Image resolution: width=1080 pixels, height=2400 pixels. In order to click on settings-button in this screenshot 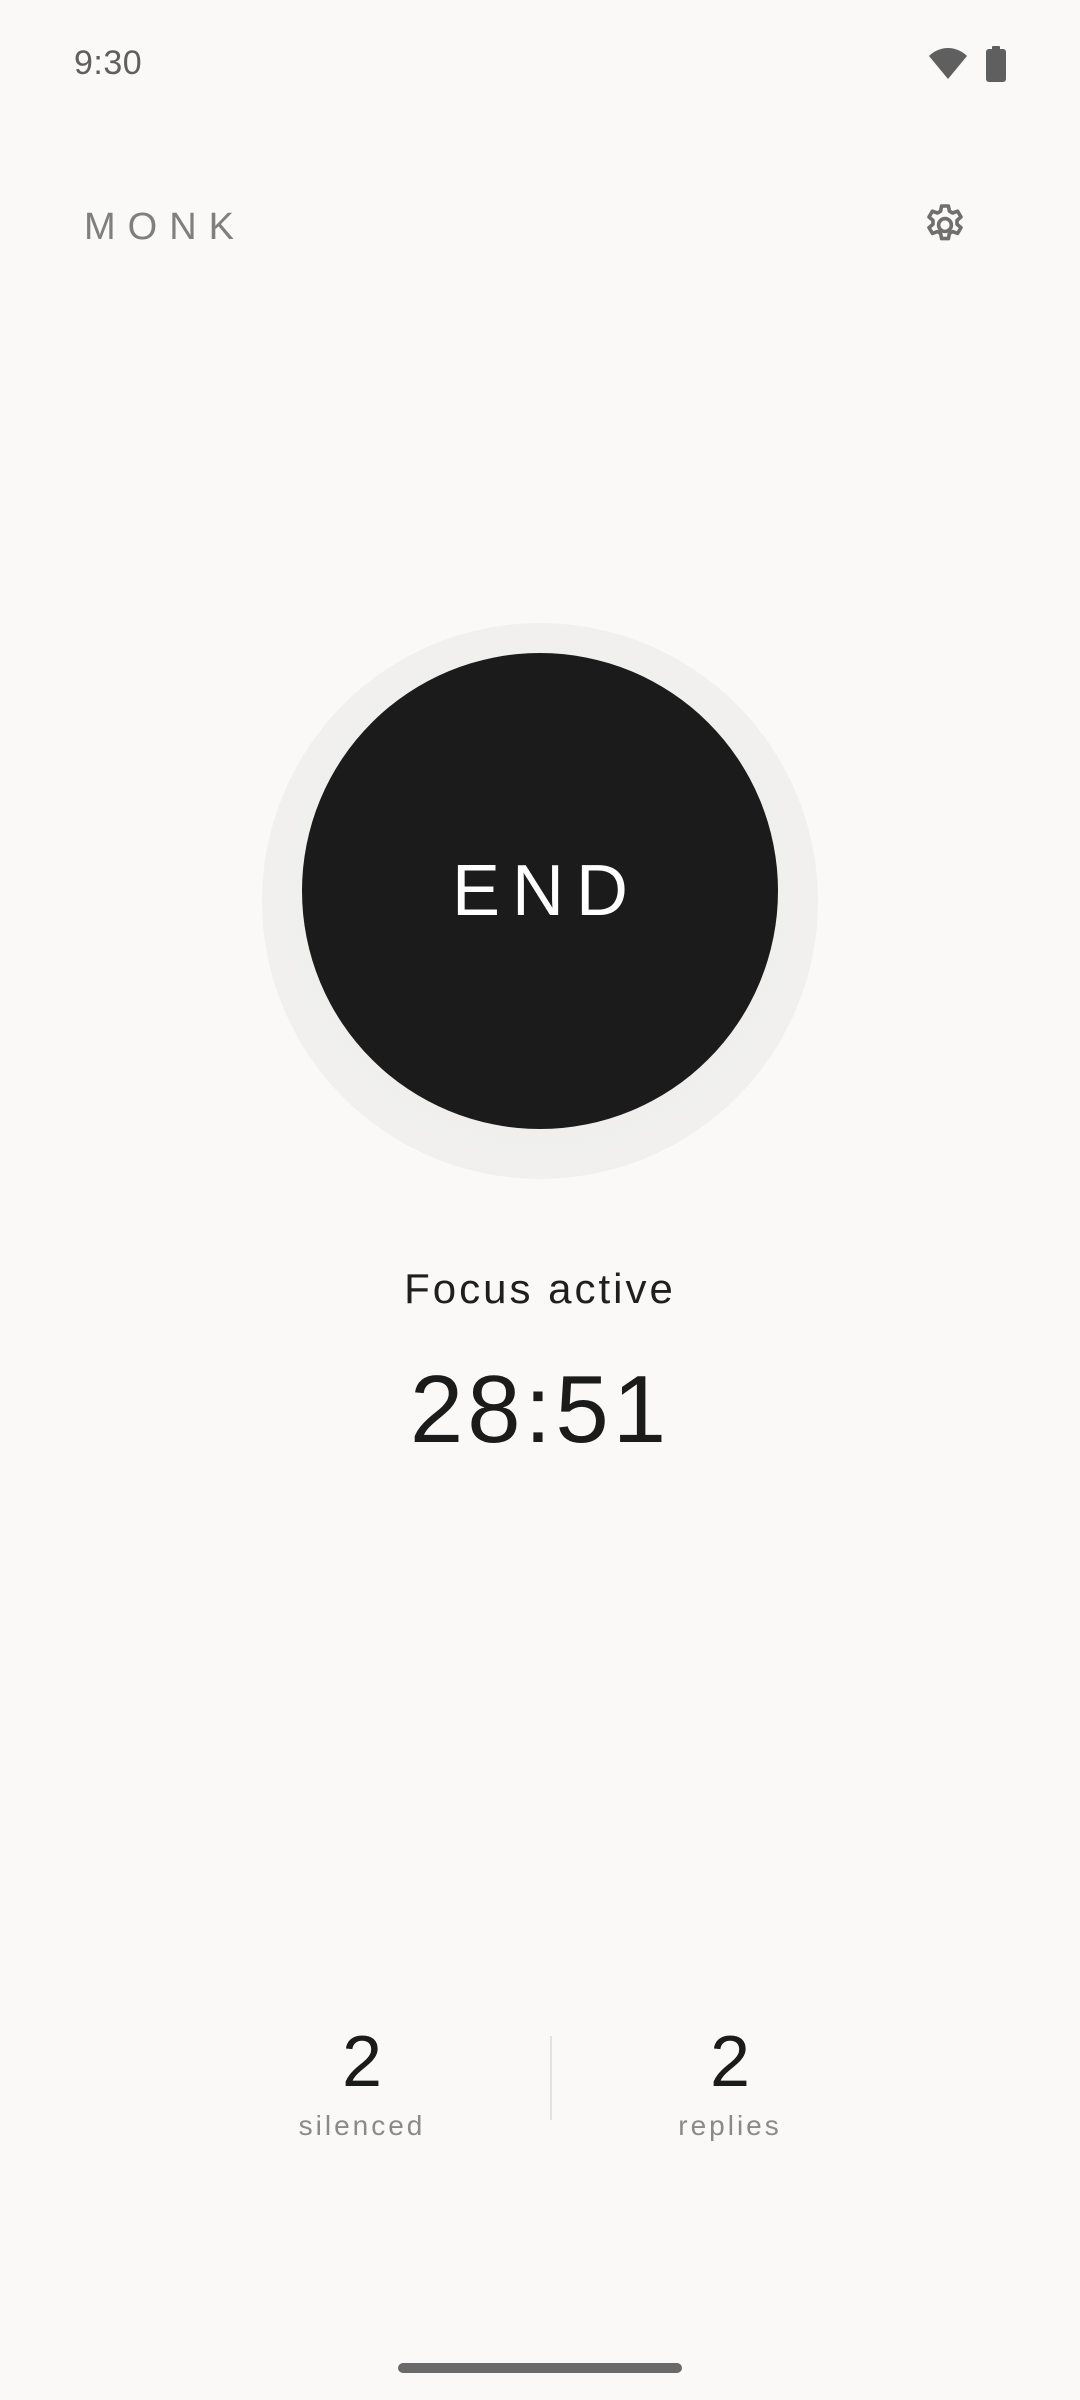, I will do `click(945, 227)`.